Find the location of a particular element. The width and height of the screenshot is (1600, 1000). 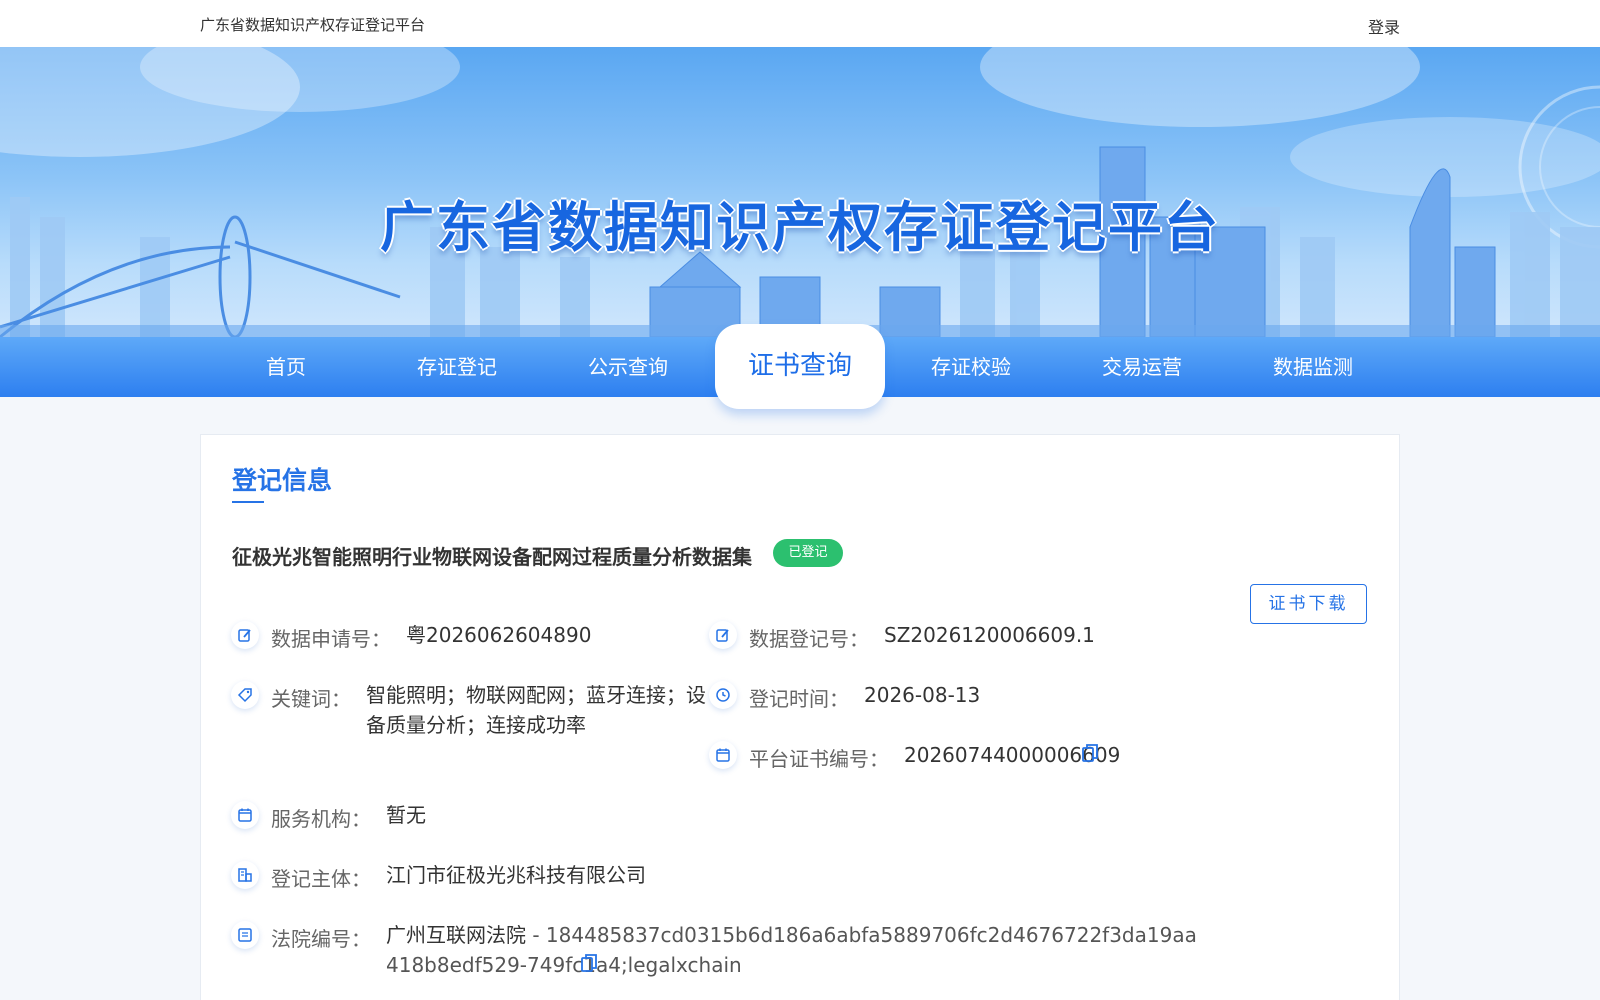

document-icon is located at coordinates (245, 935).